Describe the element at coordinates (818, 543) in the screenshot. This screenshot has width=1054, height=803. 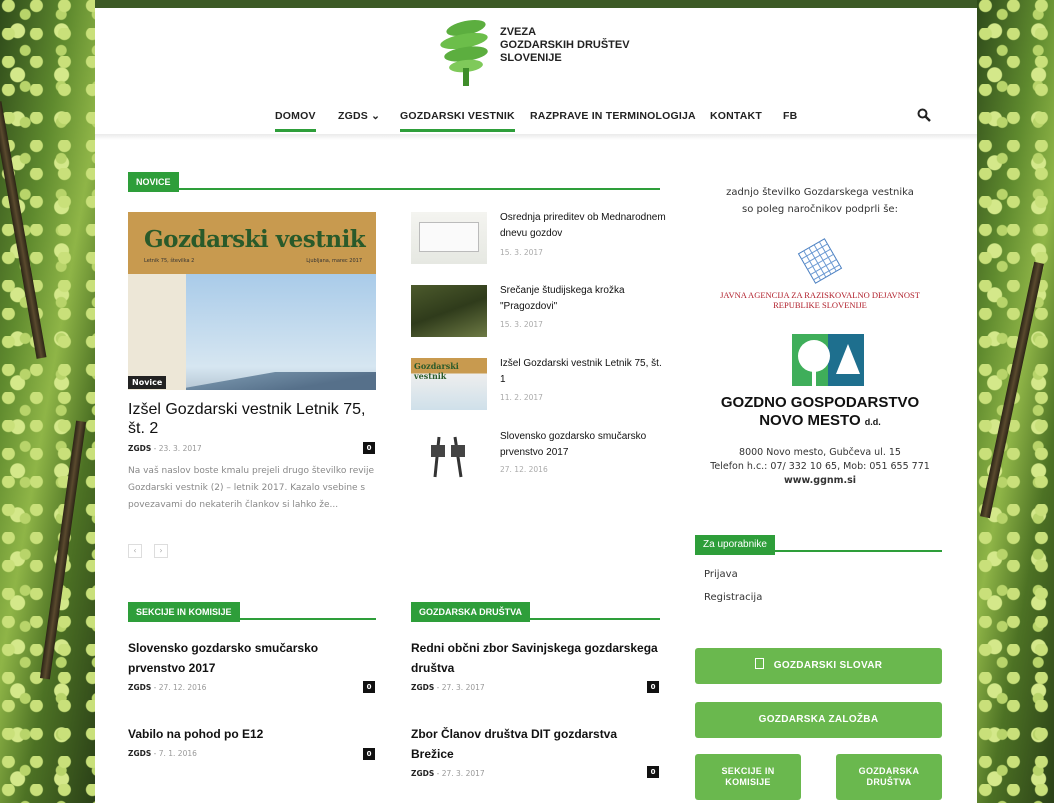
I see `section-header-users: Za uporabnike` at that location.